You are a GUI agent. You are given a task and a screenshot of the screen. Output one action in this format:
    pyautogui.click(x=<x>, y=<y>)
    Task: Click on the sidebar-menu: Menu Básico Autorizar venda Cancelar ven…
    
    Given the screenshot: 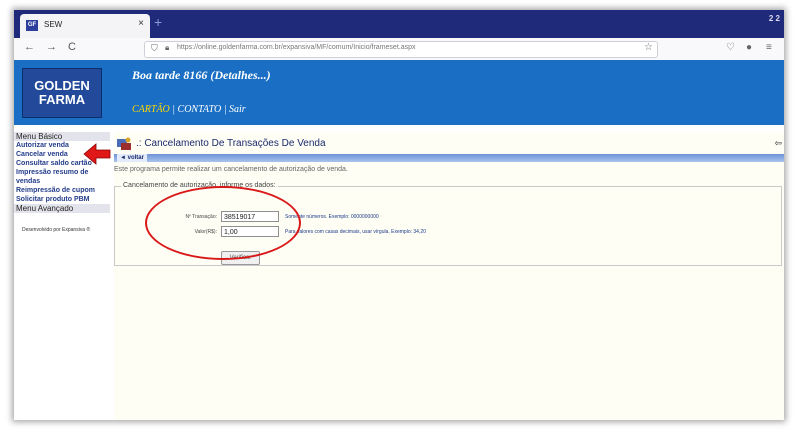 What is the action you would take?
    pyautogui.click(x=62, y=276)
    